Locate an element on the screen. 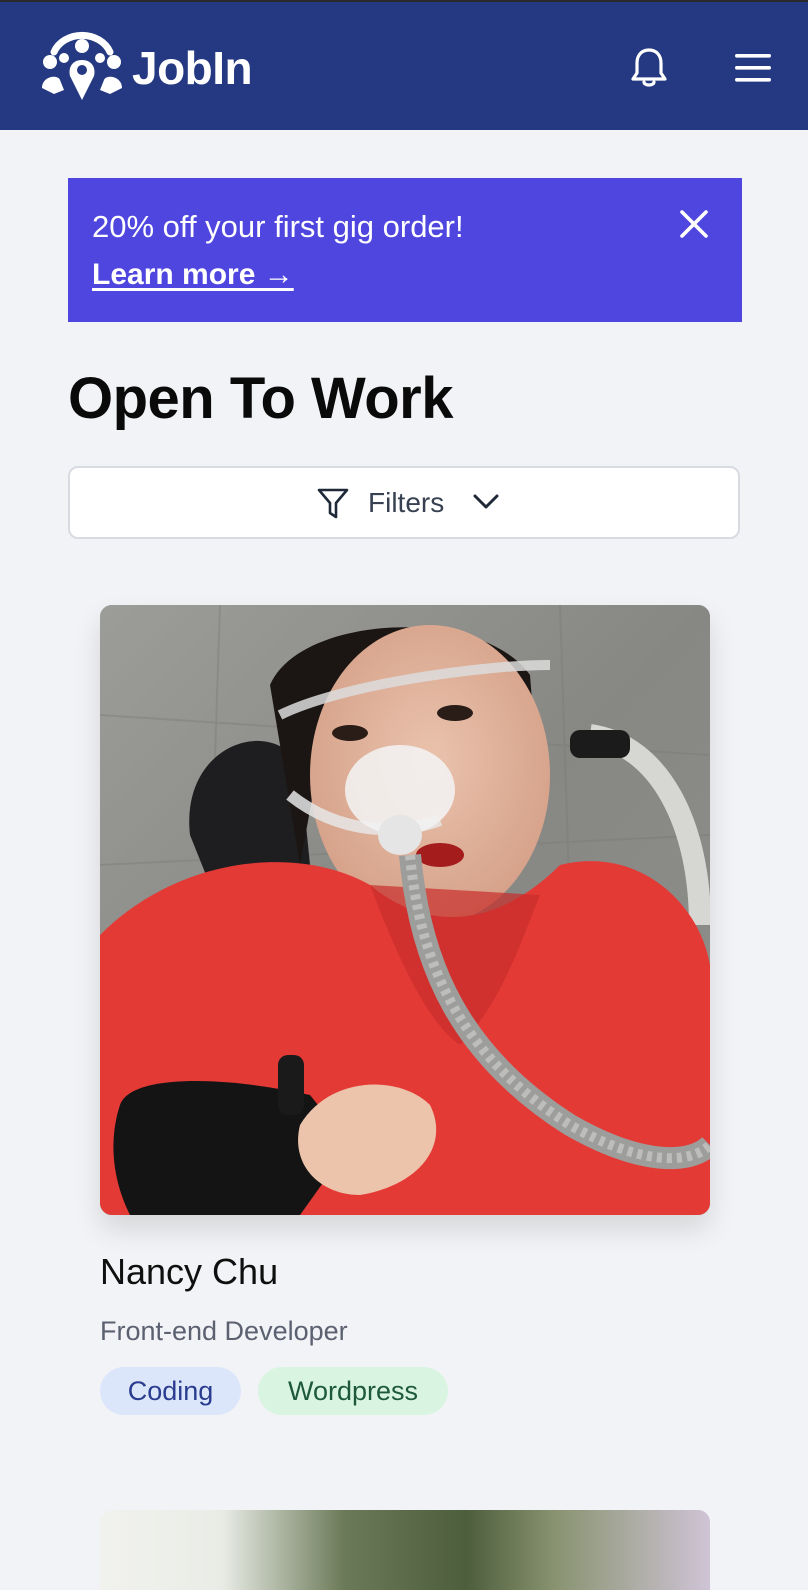  filters-label: Filters is located at coordinates (406, 502).